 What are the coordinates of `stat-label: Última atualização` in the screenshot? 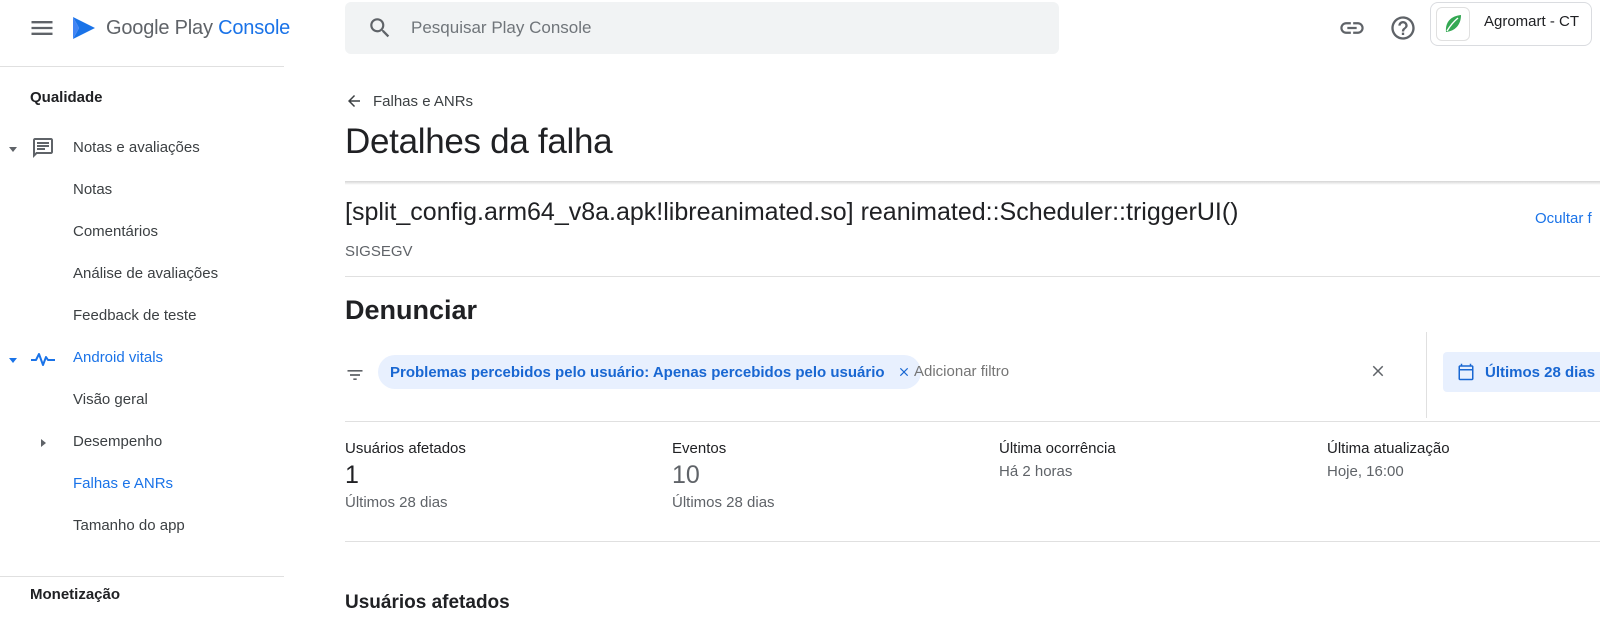 It's located at (1388, 448).